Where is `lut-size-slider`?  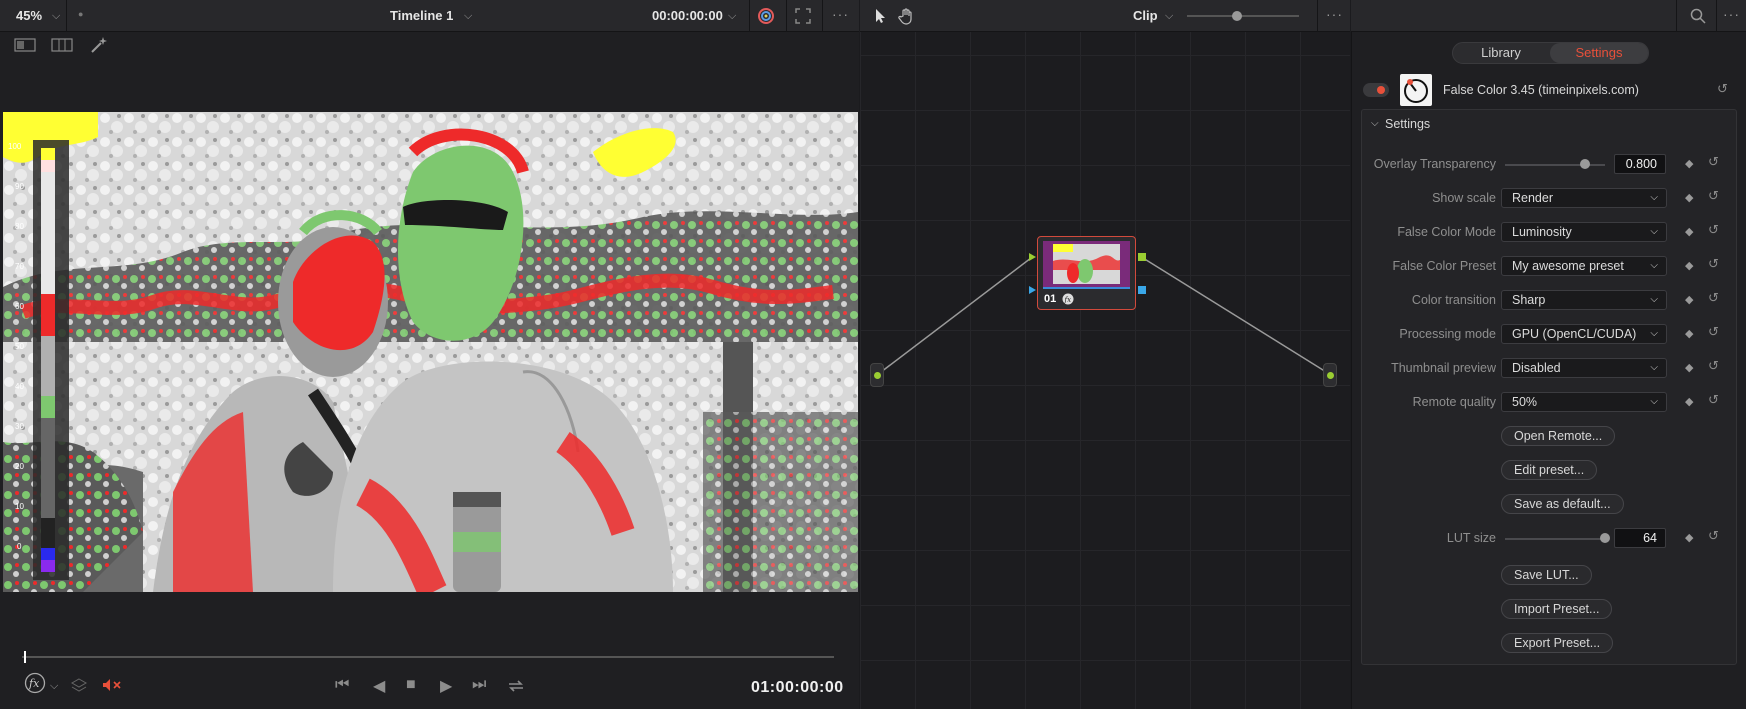 lut-size-slider is located at coordinates (1555, 539).